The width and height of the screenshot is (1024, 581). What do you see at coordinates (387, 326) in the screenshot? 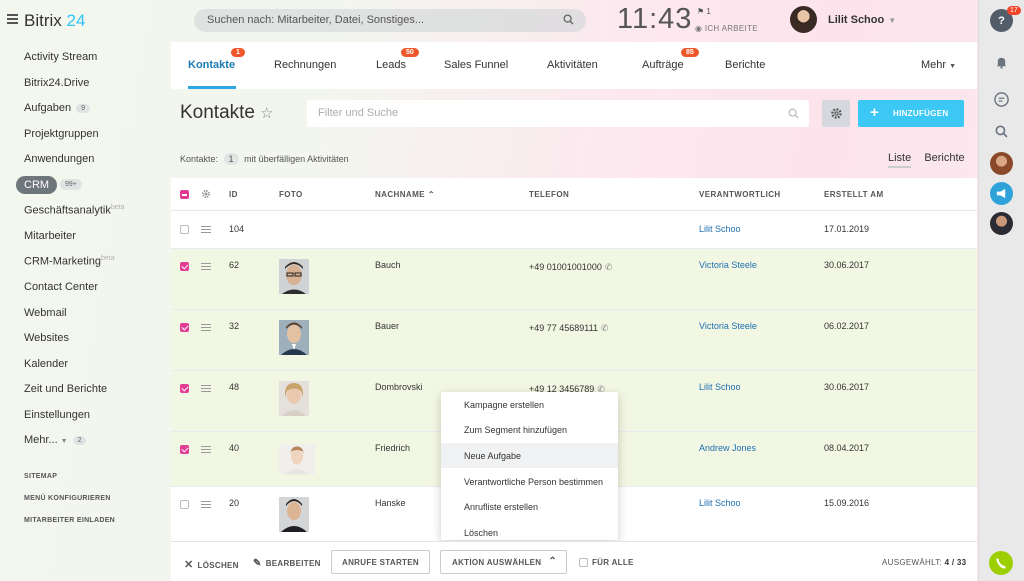
I see `cell-last-name: Bauer` at bounding box center [387, 326].